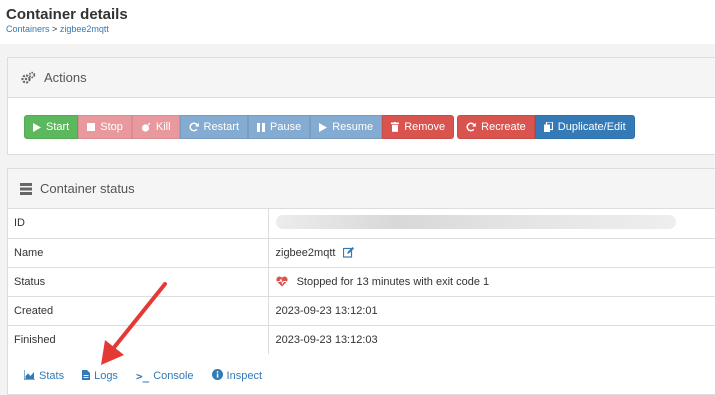 The height and width of the screenshot is (395, 715). What do you see at coordinates (173, 376) in the screenshot?
I see `console-link-label: Console` at bounding box center [173, 376].